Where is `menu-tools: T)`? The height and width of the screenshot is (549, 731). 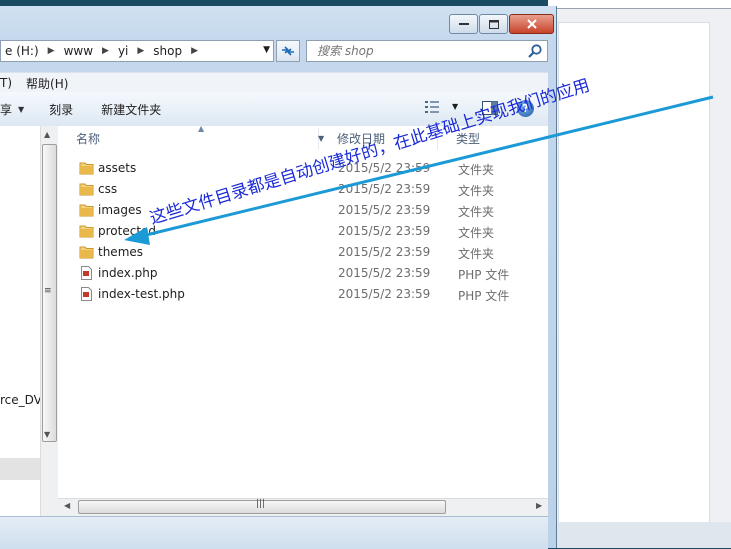 menu-tools: T) is located at coordinates (6, 83).